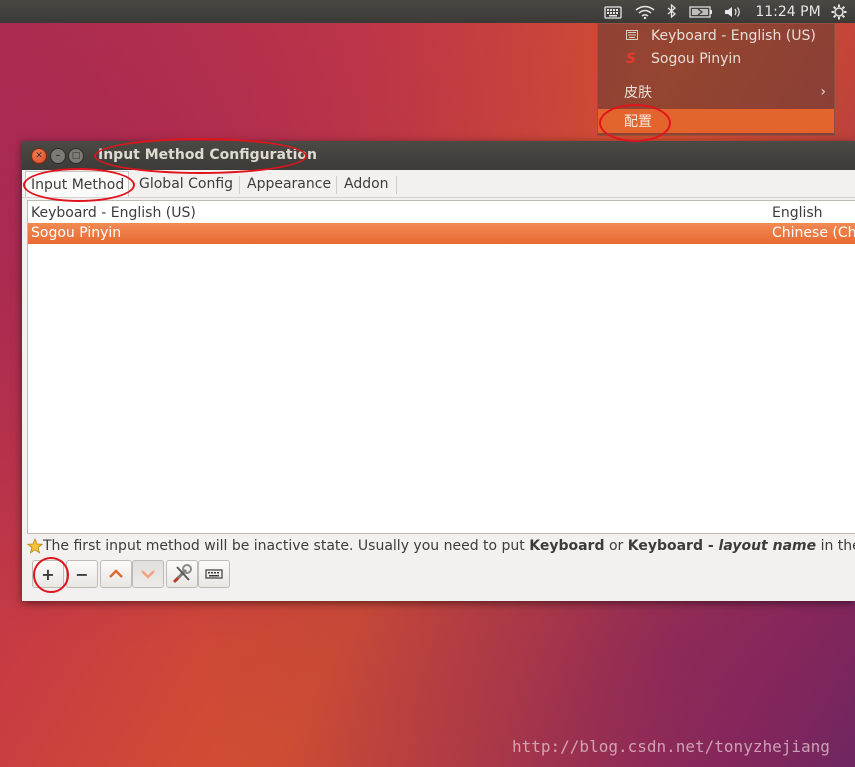 Image resolution: width=855 pixels, height=767 pixels. I want to click on tab-input-method: Input Method, so click(77, 184).